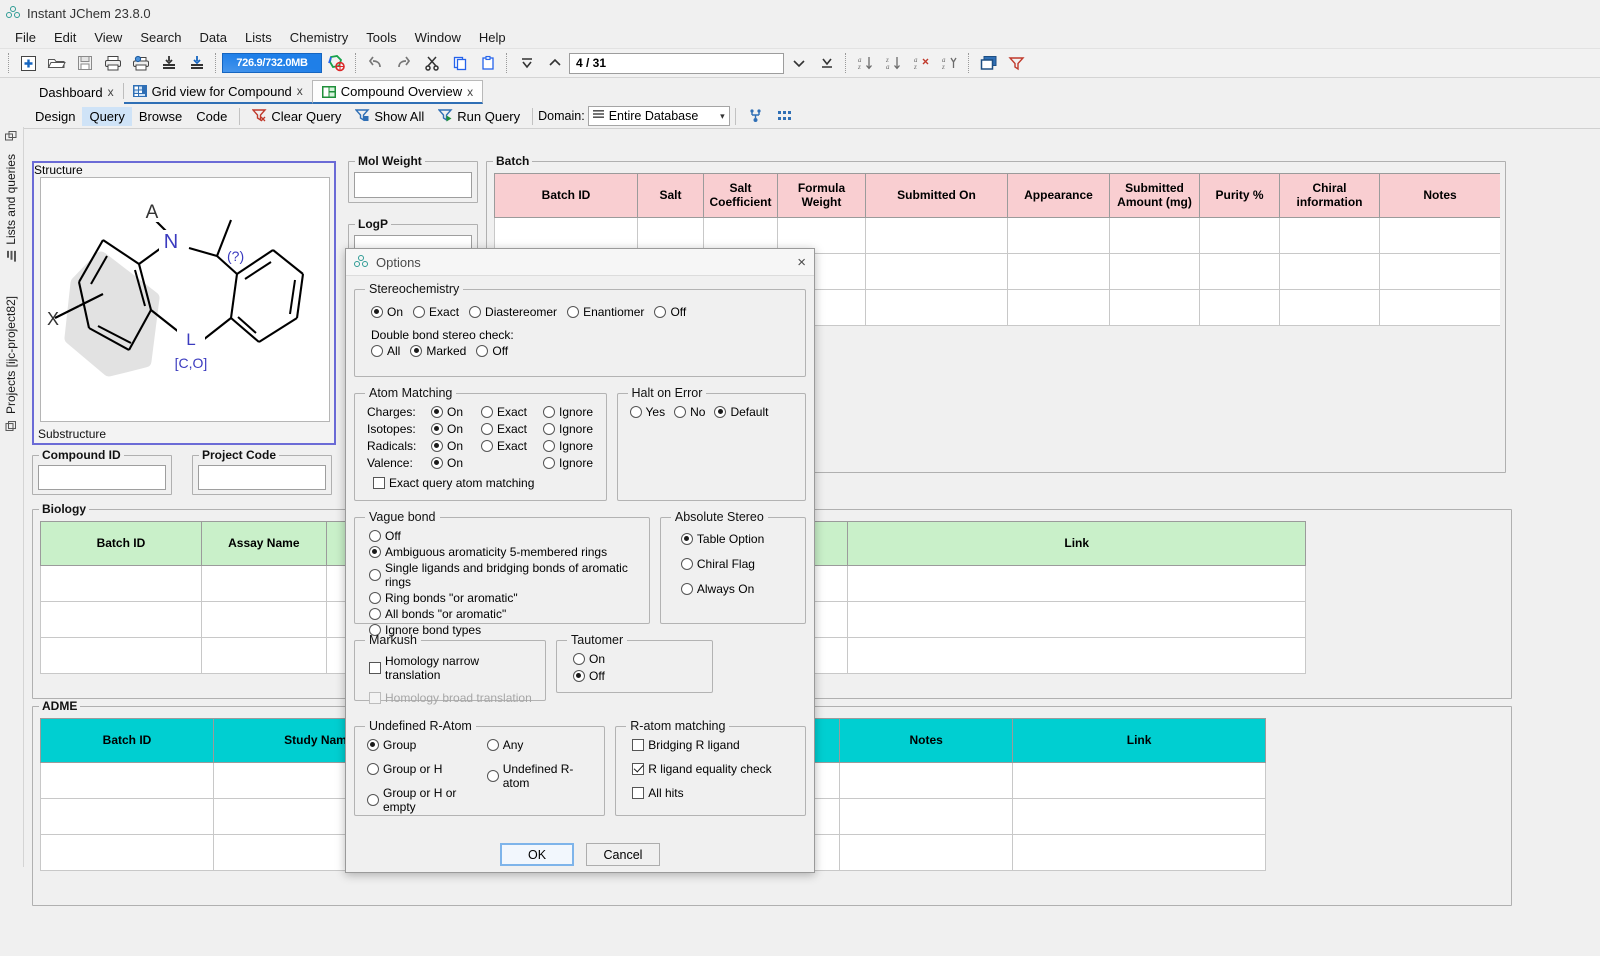  Describe the element at coordinates (65, 37) in the screenshot. I see `menu-edit: Edit` at that location.